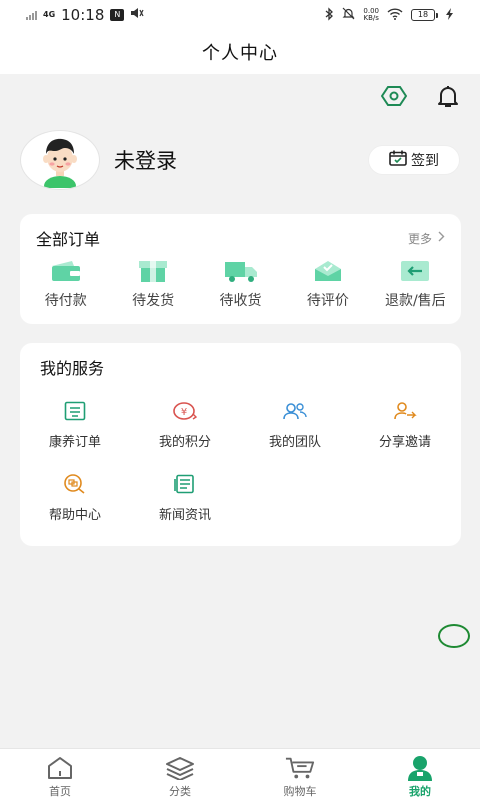 This screenshot has height=800, width=480. Describe the element at coordinates (405, 424) in the screenshot. I see `service-share-invite: 分享邀请` at that location.